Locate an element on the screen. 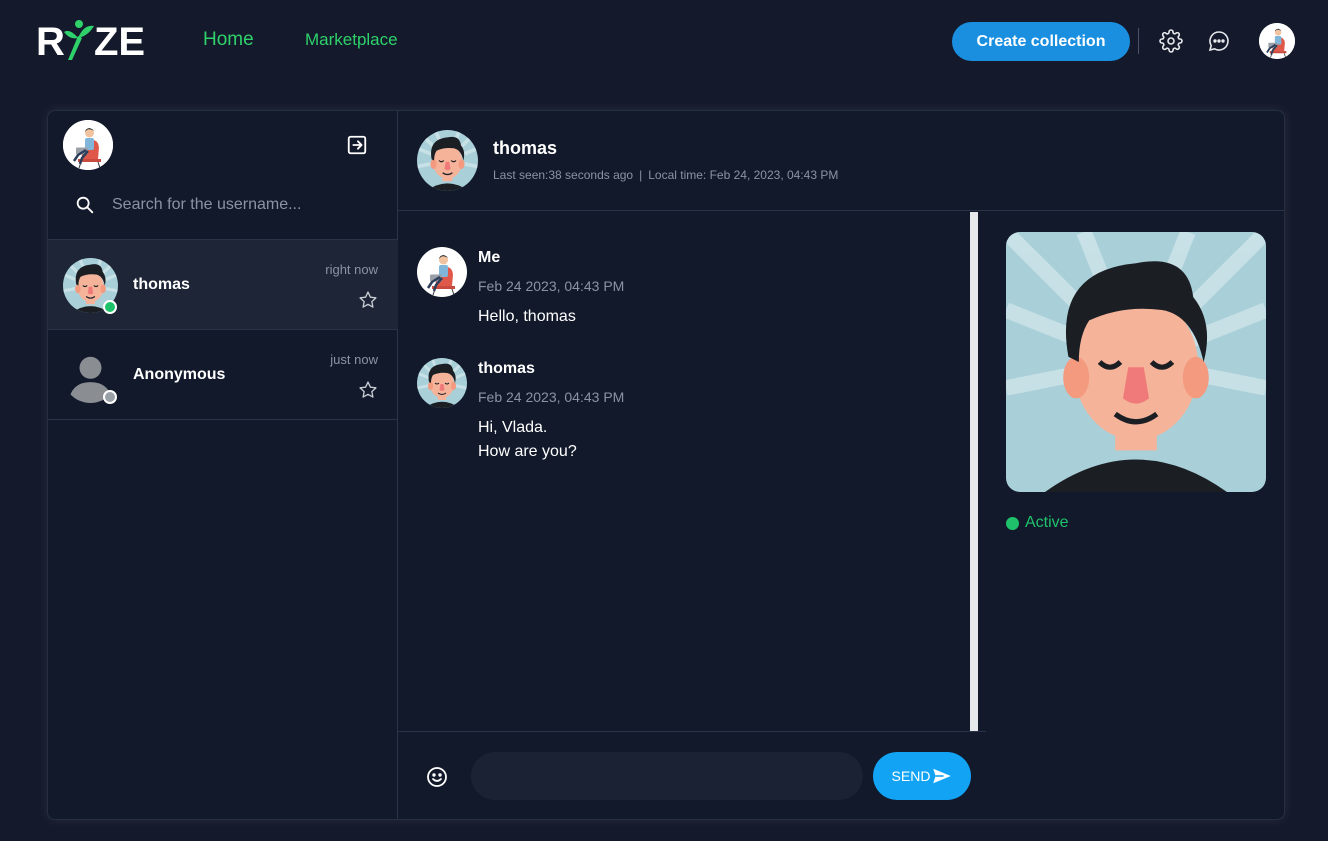  my-avatar is located at coordinates (88, 145).